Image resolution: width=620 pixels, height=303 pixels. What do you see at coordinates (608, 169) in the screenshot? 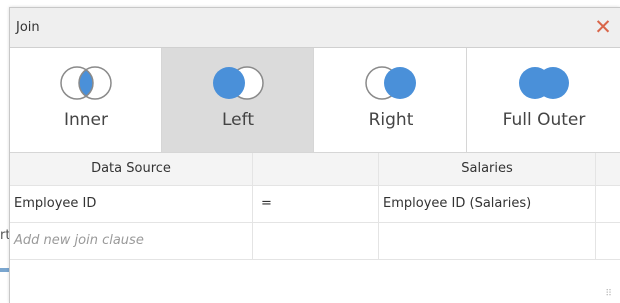
I see `header-spacer` at bounding box center [608, 169].